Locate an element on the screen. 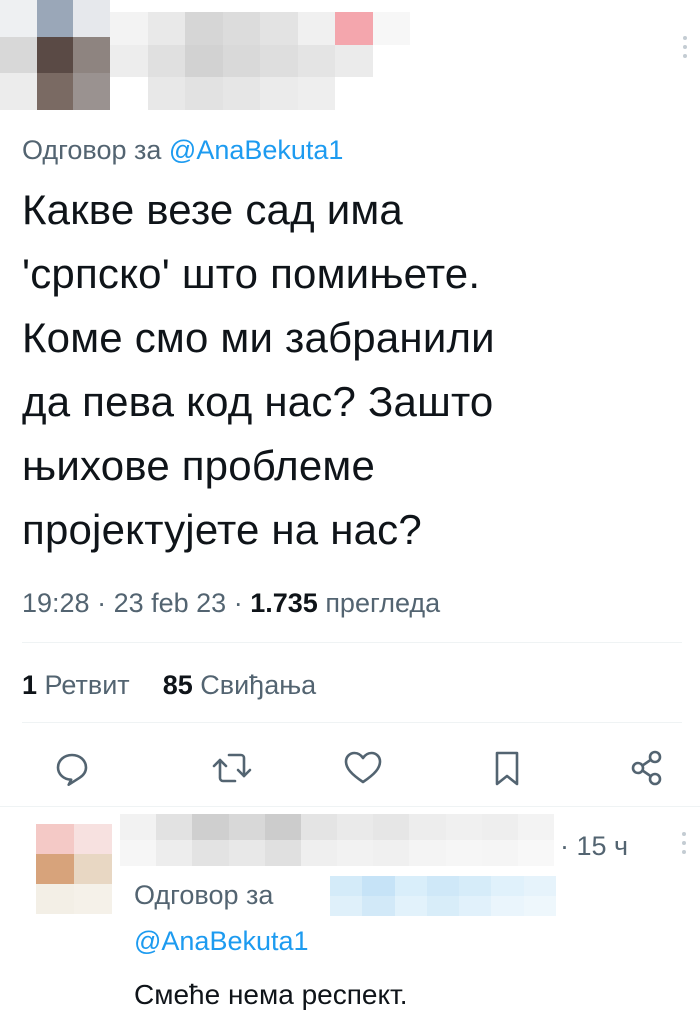 The width and height of the screenshot is (700, 1020). tweet-text-line: да пева код нас? Зашто is located at coordinates (258, 401).